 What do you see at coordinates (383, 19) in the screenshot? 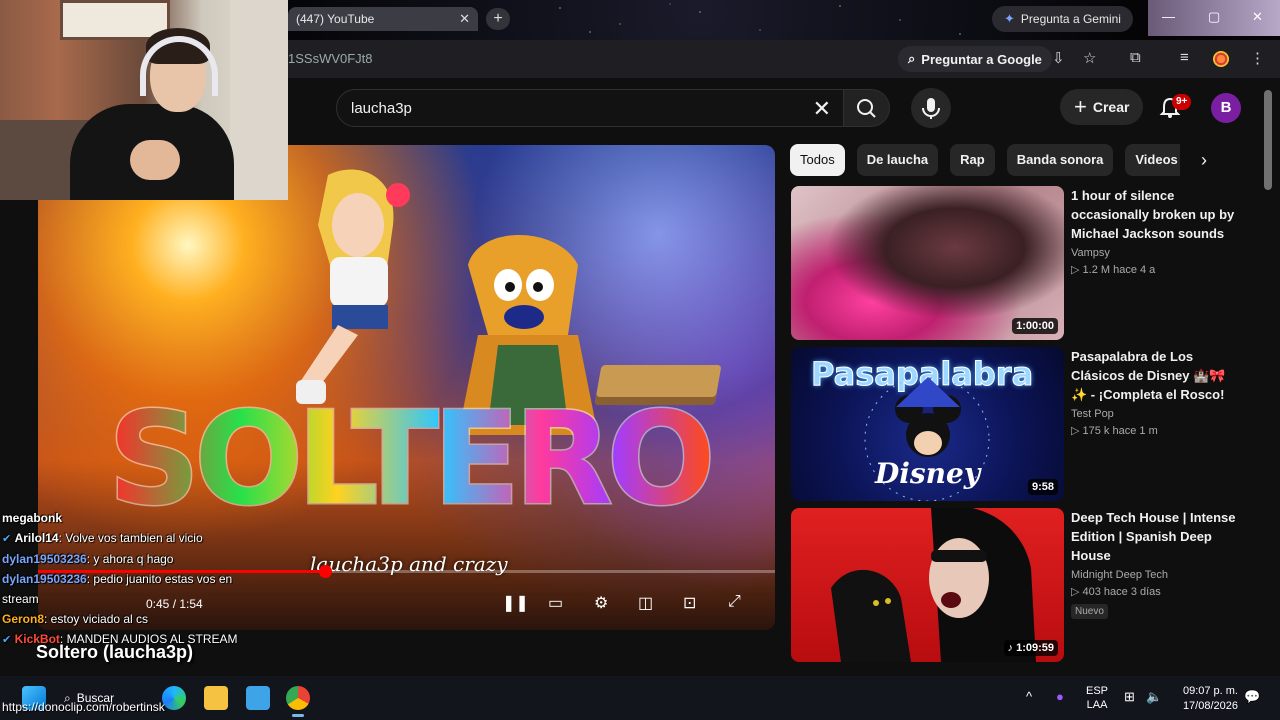
I see `tab-youtube: (447) YouTube ✕` at bounding box center [383, 19].